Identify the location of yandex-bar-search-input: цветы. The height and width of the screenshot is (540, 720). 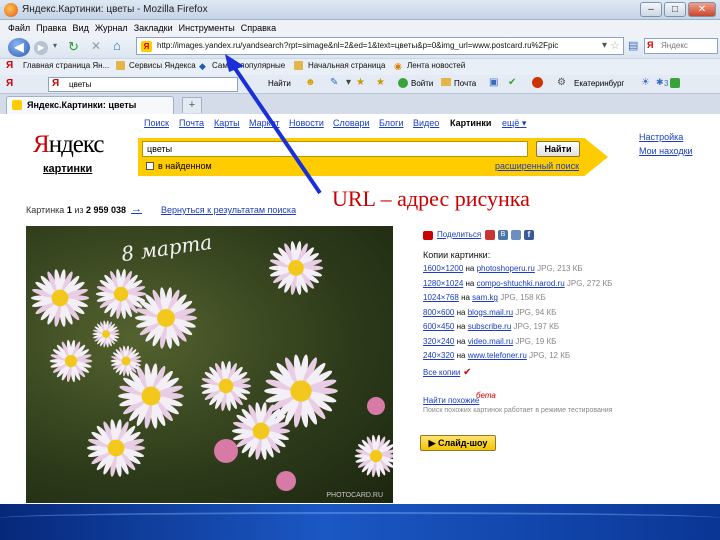
(143, 84).